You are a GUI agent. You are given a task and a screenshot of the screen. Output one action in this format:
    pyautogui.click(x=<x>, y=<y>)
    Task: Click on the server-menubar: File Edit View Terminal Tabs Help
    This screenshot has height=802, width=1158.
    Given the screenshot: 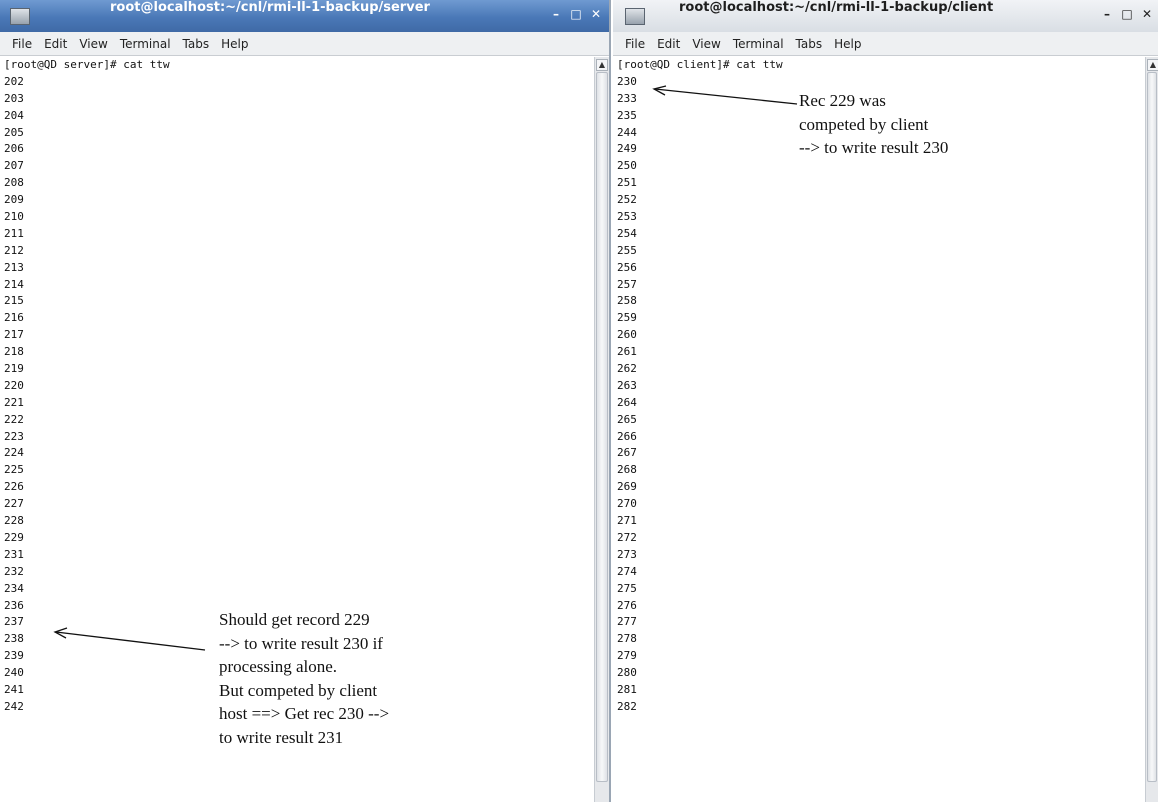 What is the action you would take?
    pyautogui.click(x=304, y=44)
    